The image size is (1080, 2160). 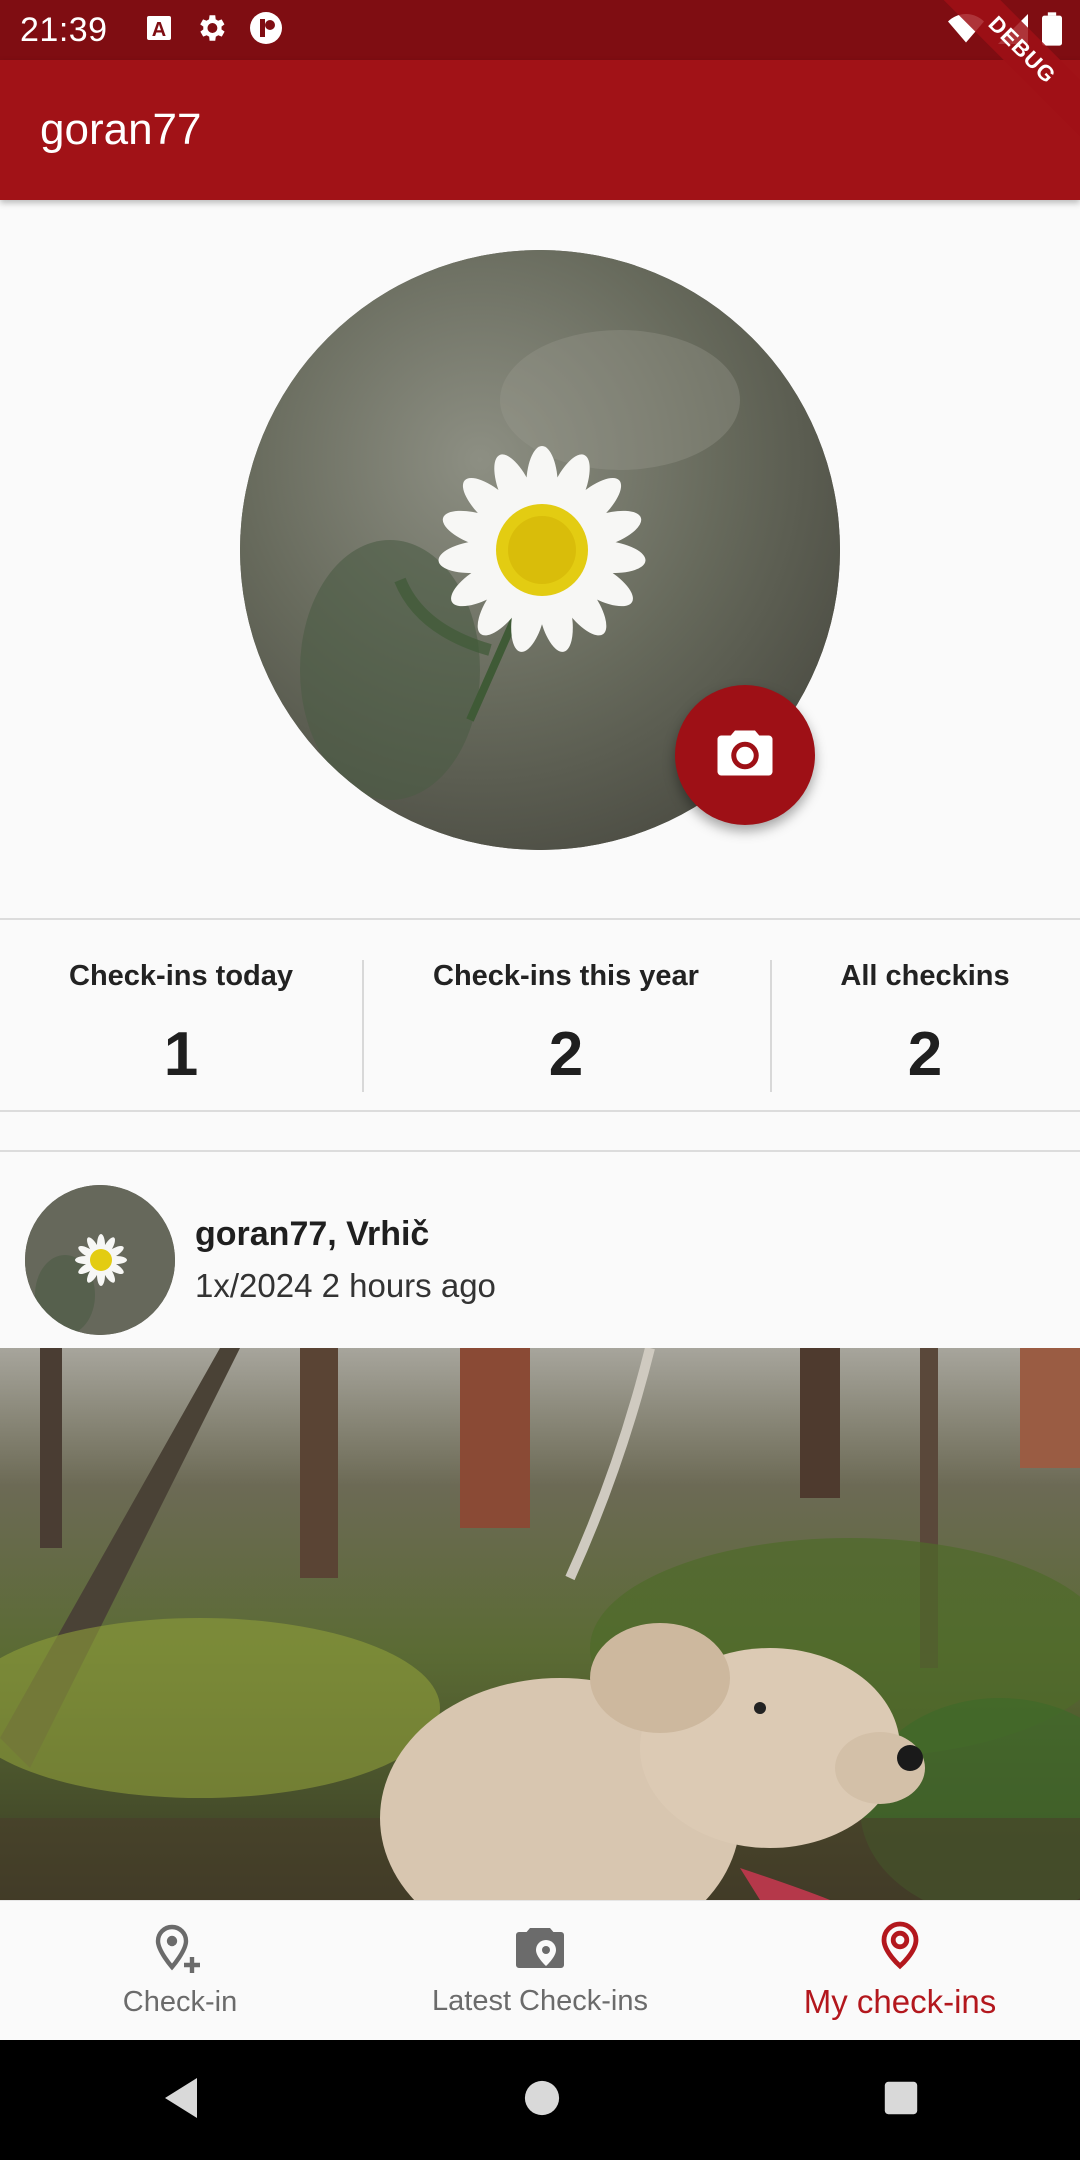 I want to click on stat-today: Check-ins today 1, so click(x=181, y=1016).